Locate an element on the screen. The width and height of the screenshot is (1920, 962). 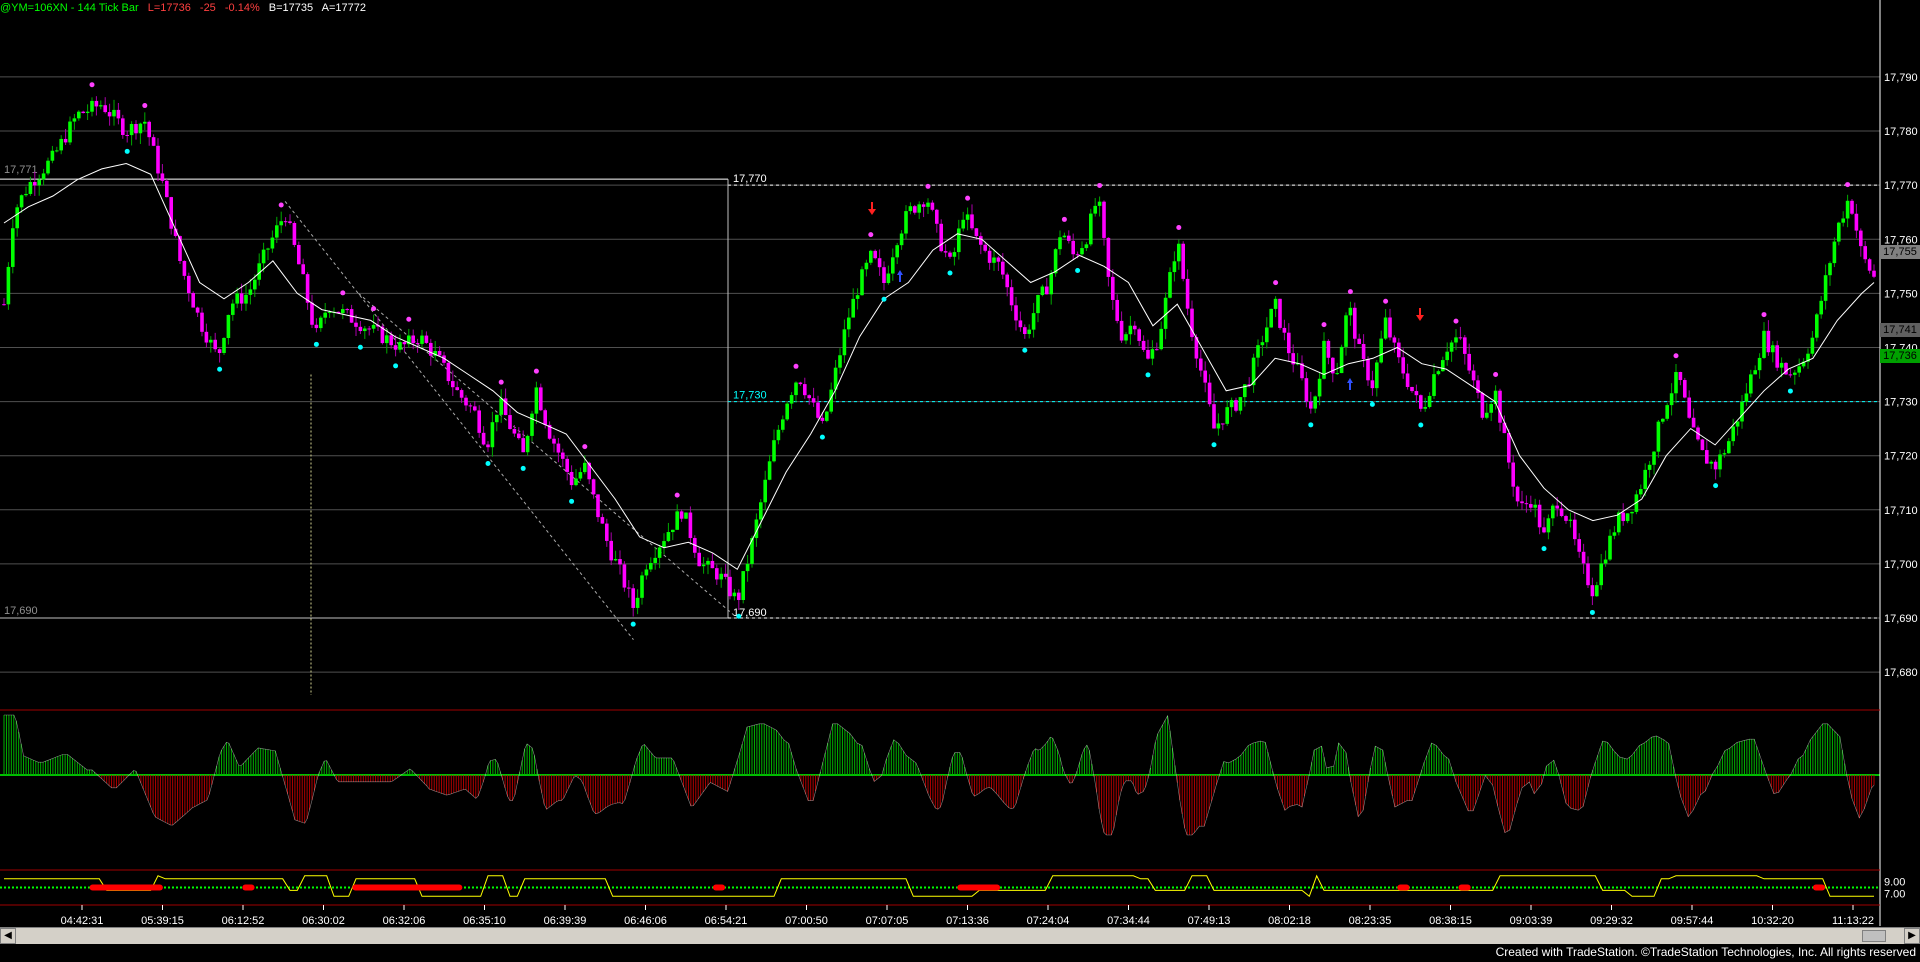
net-change: -25 is located at coordinates (207, 8).